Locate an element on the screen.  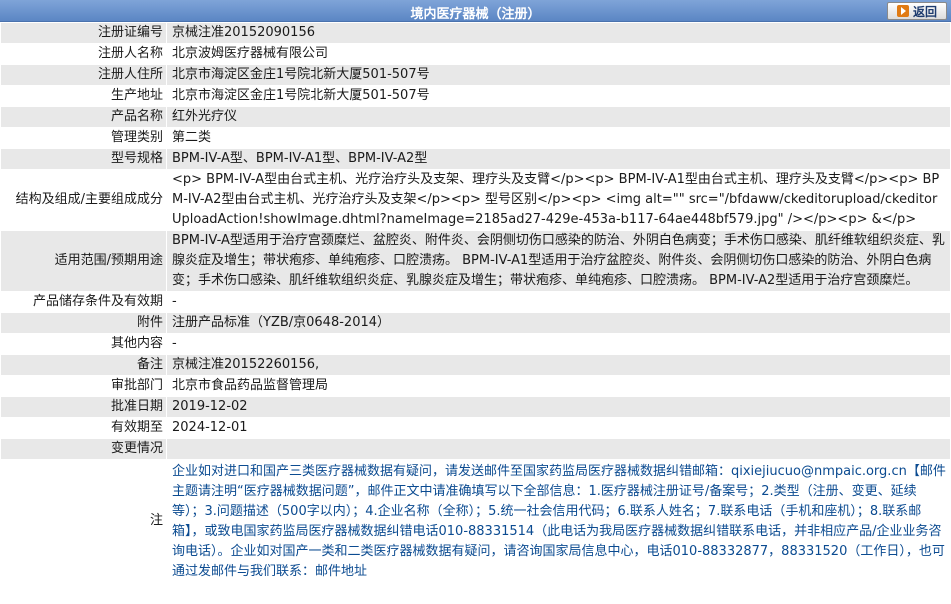
back-button: 返回 is located at coordinates (917, 11).